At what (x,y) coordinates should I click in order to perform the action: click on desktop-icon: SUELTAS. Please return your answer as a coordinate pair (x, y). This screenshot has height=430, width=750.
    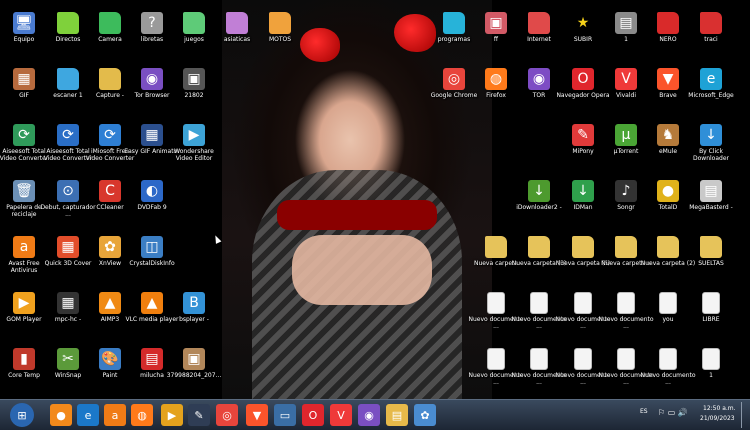
    Looking at the image, I should click on (711, 251).